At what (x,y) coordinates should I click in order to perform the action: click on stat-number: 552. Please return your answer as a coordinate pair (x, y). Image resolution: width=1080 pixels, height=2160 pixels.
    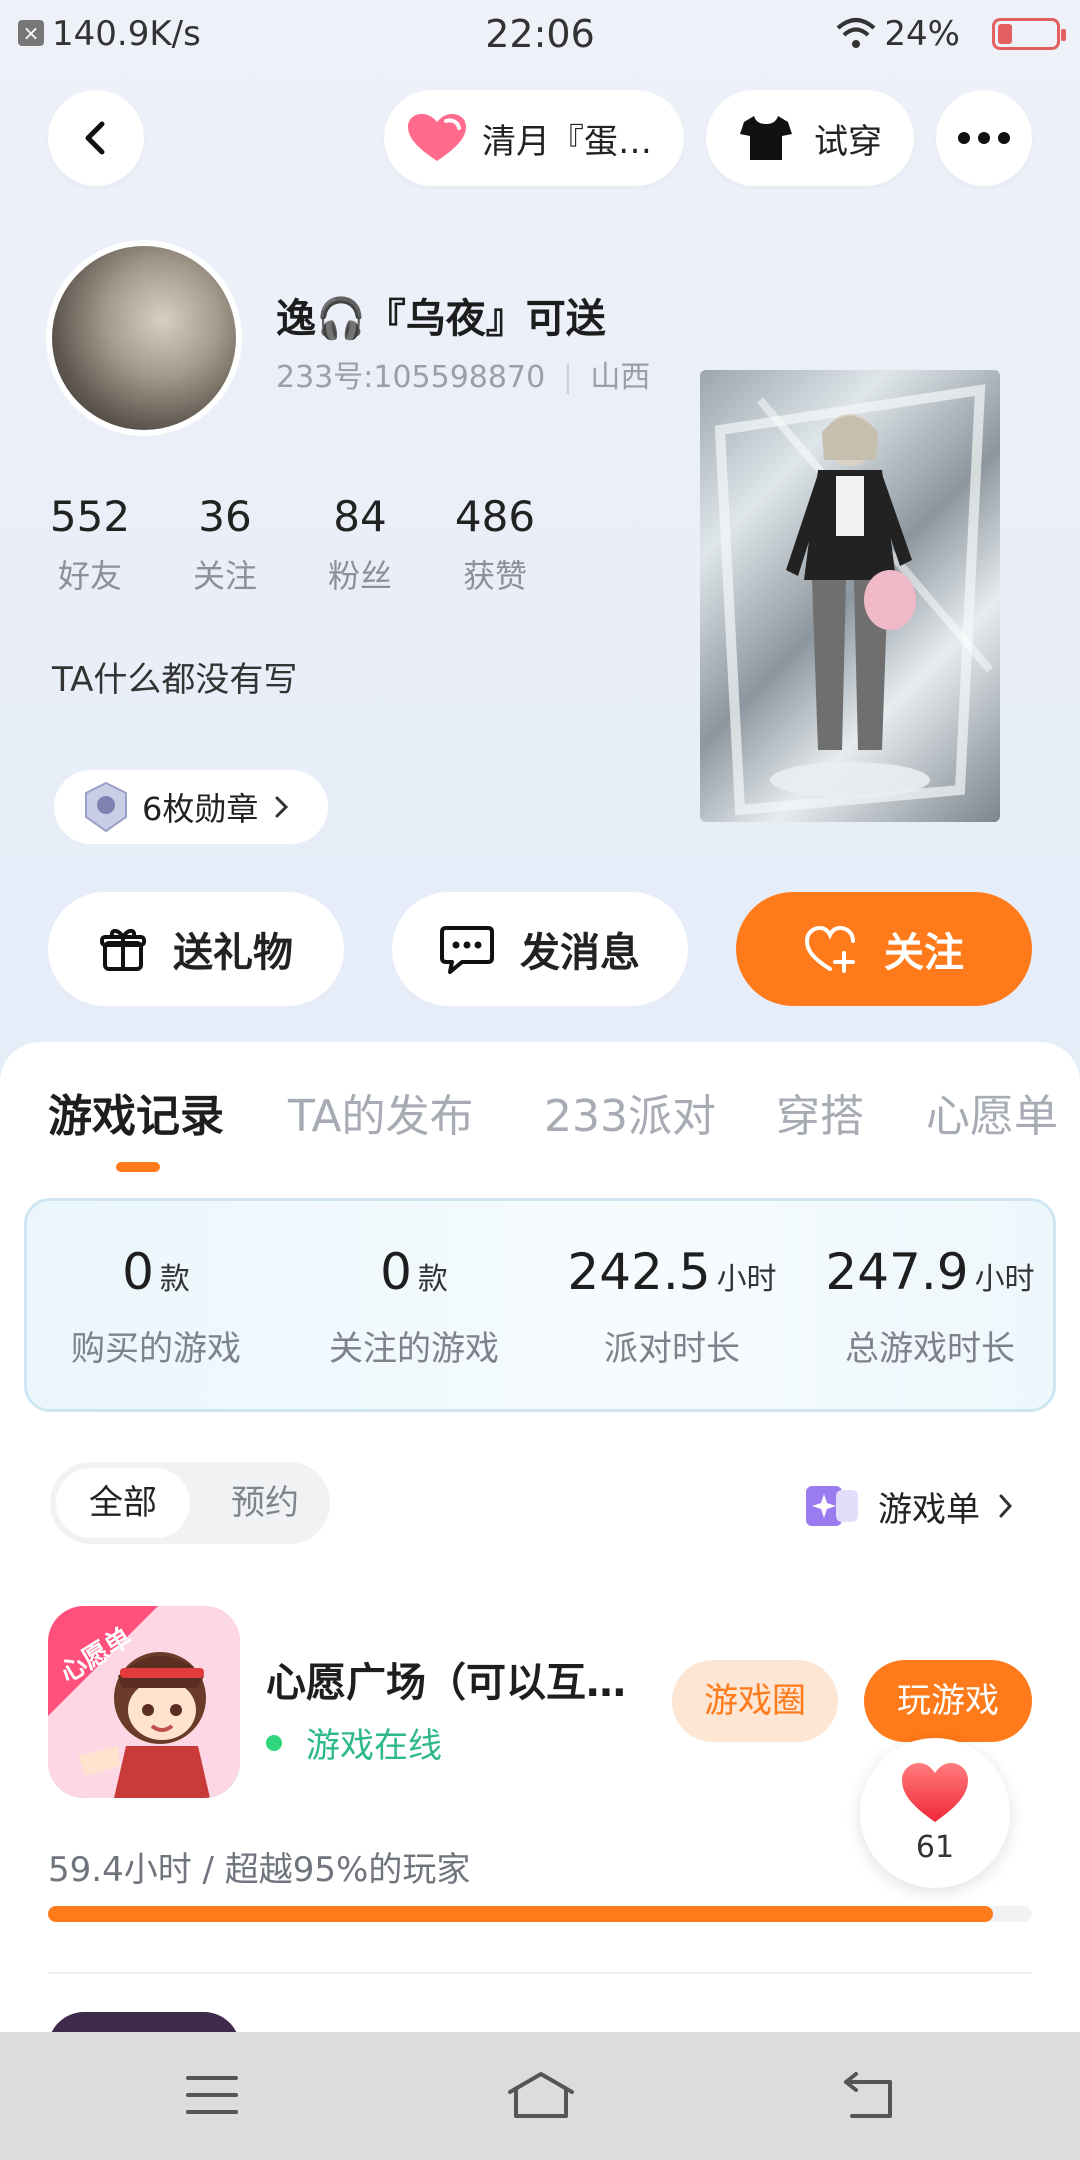
    Looking at the image, I should click on (90, 516).